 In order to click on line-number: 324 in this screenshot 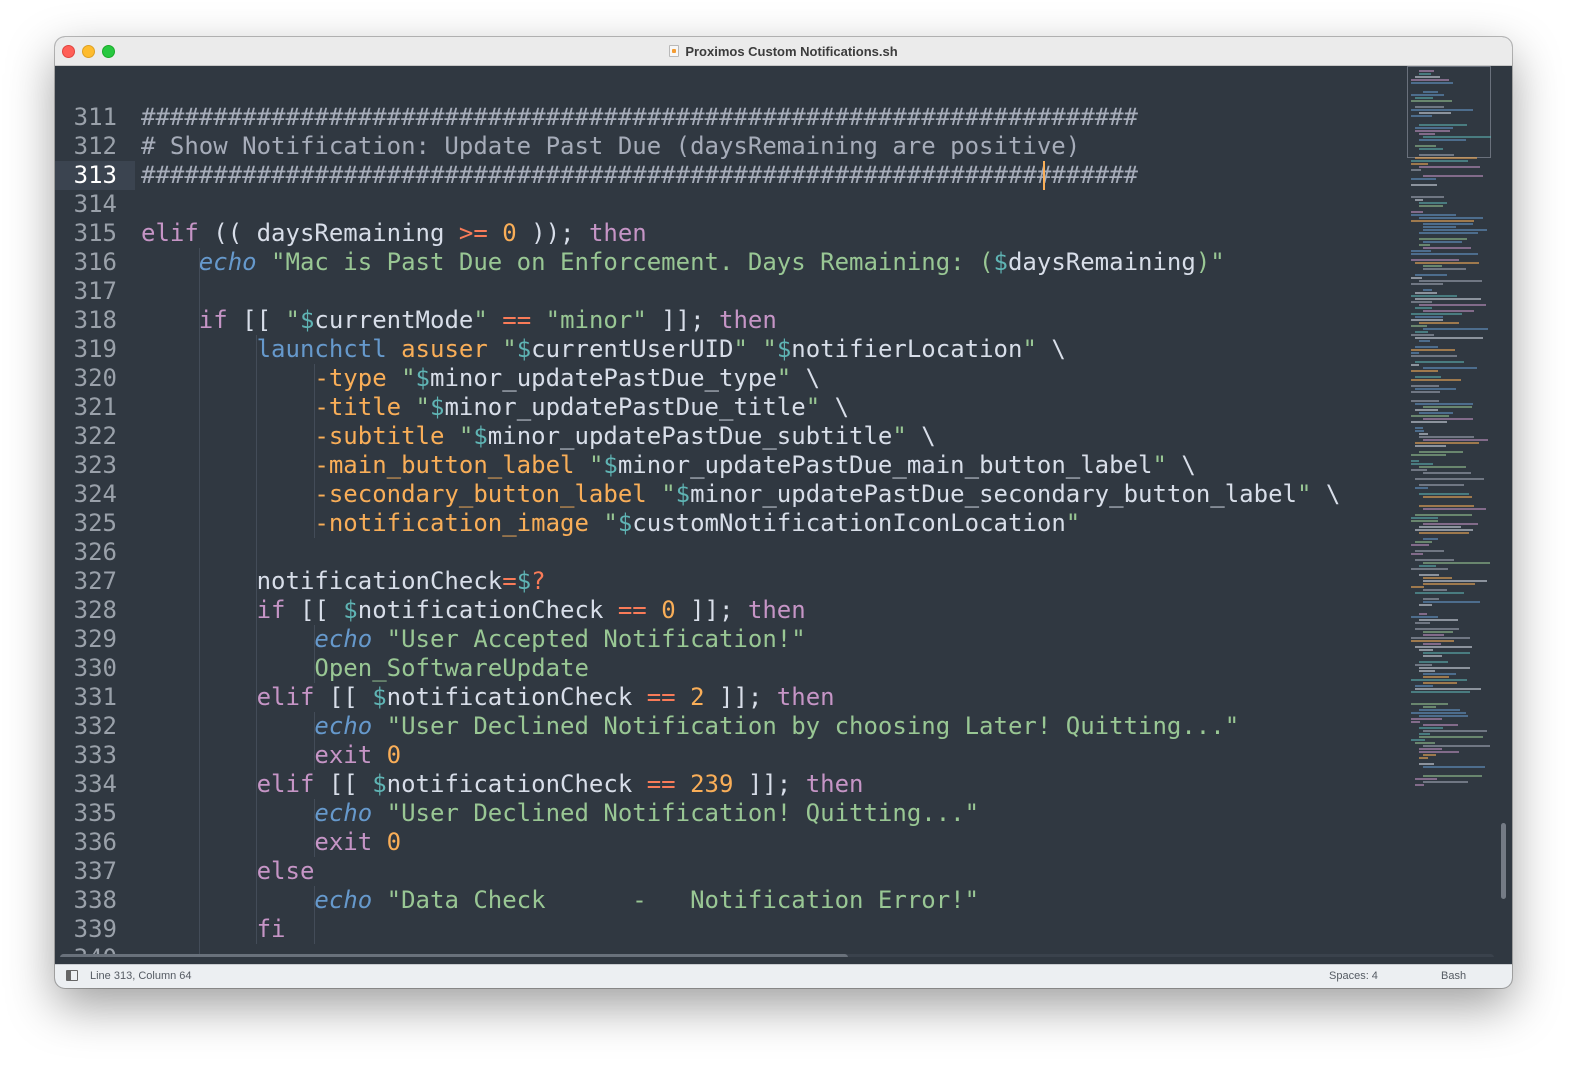, I will do `click(86, 494)`.